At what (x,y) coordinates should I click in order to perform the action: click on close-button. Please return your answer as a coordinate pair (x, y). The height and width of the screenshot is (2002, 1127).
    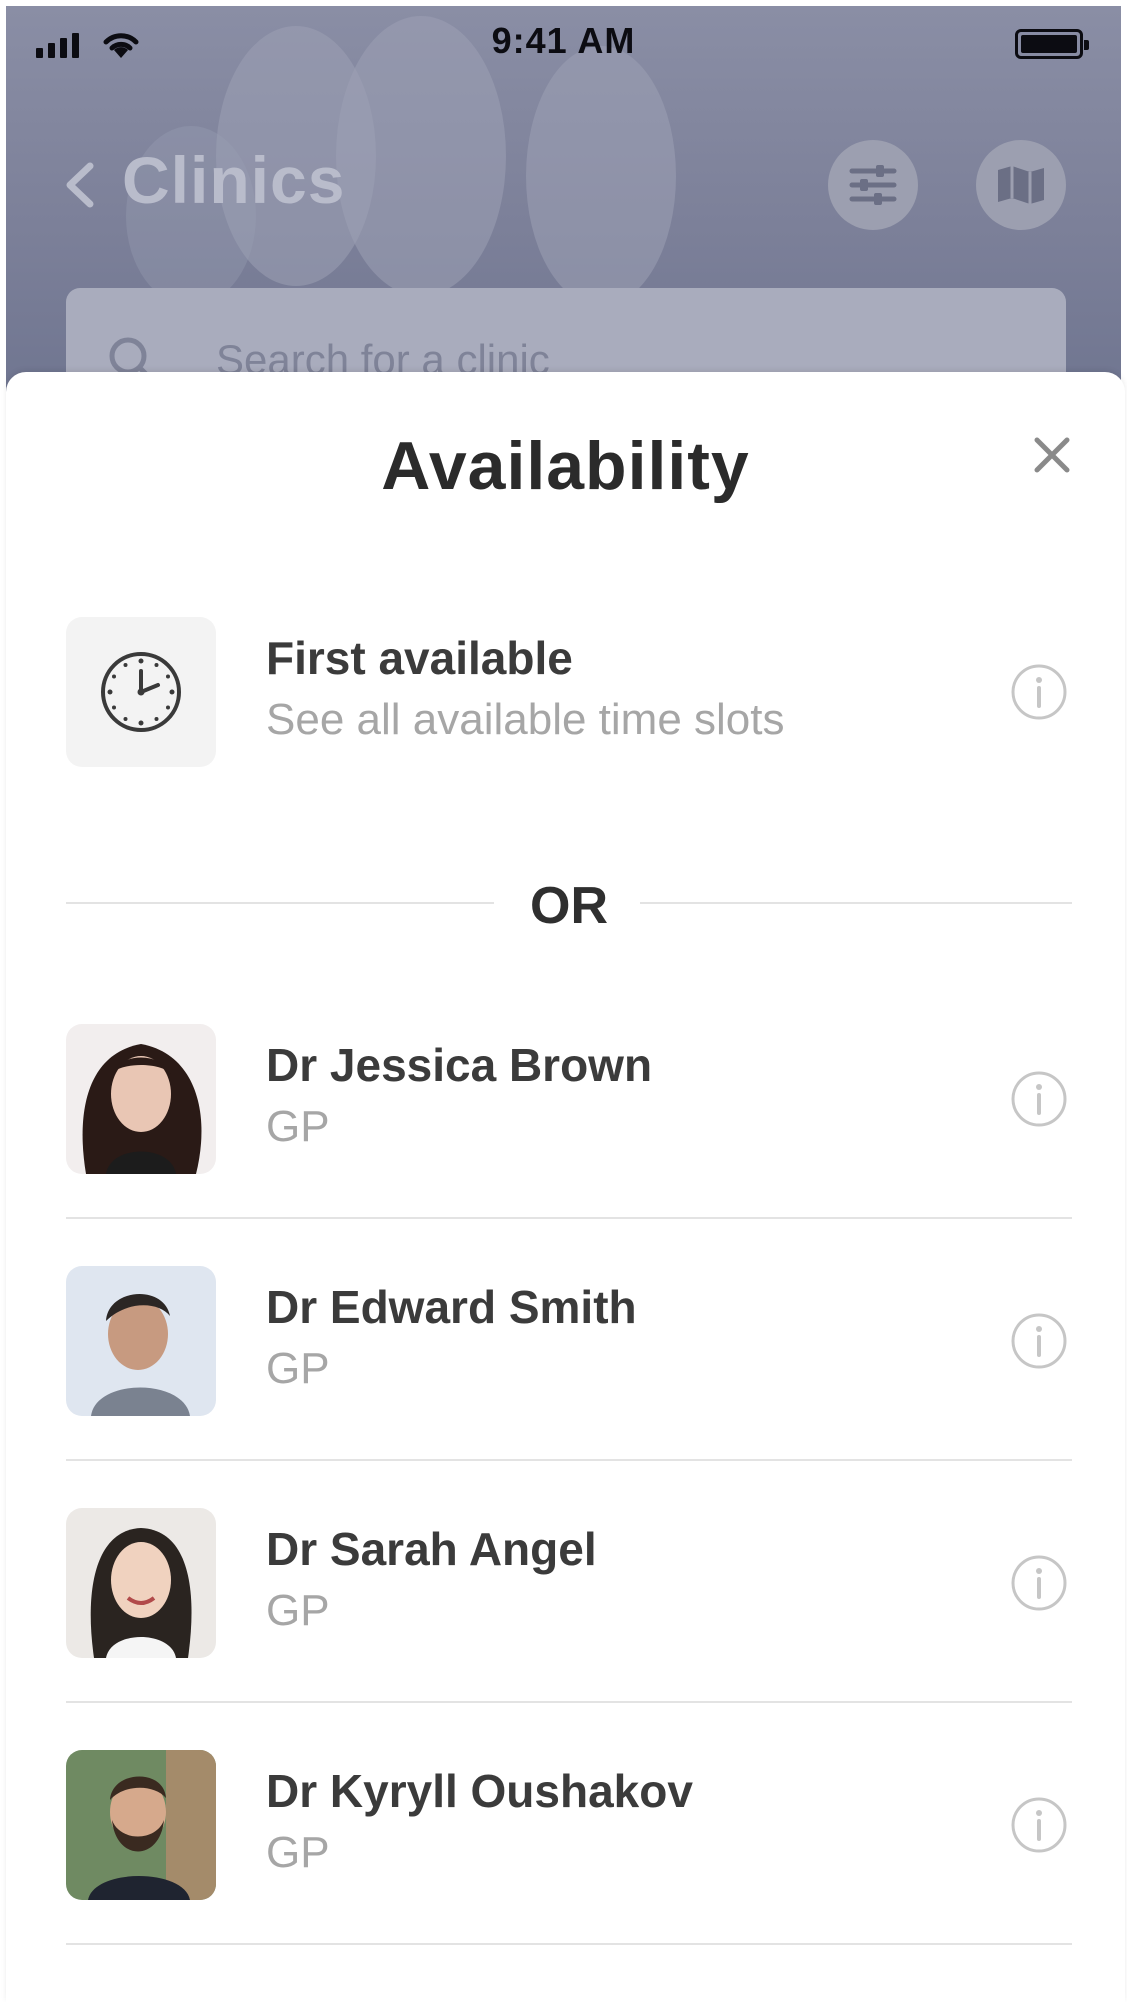
    Looking at the image, I should click on (1052, 455).